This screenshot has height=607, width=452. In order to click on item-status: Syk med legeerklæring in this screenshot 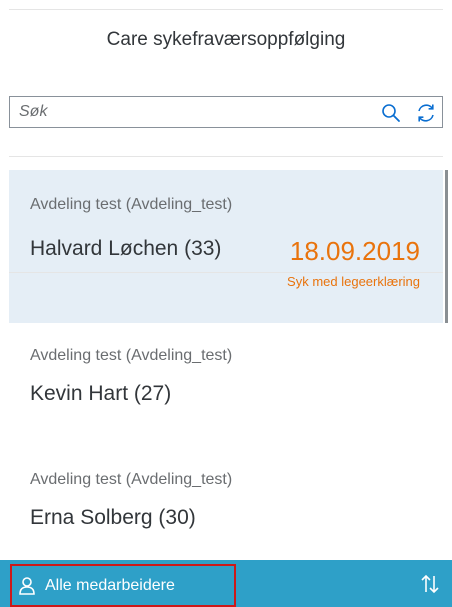, I will do `click(353, 281)`.